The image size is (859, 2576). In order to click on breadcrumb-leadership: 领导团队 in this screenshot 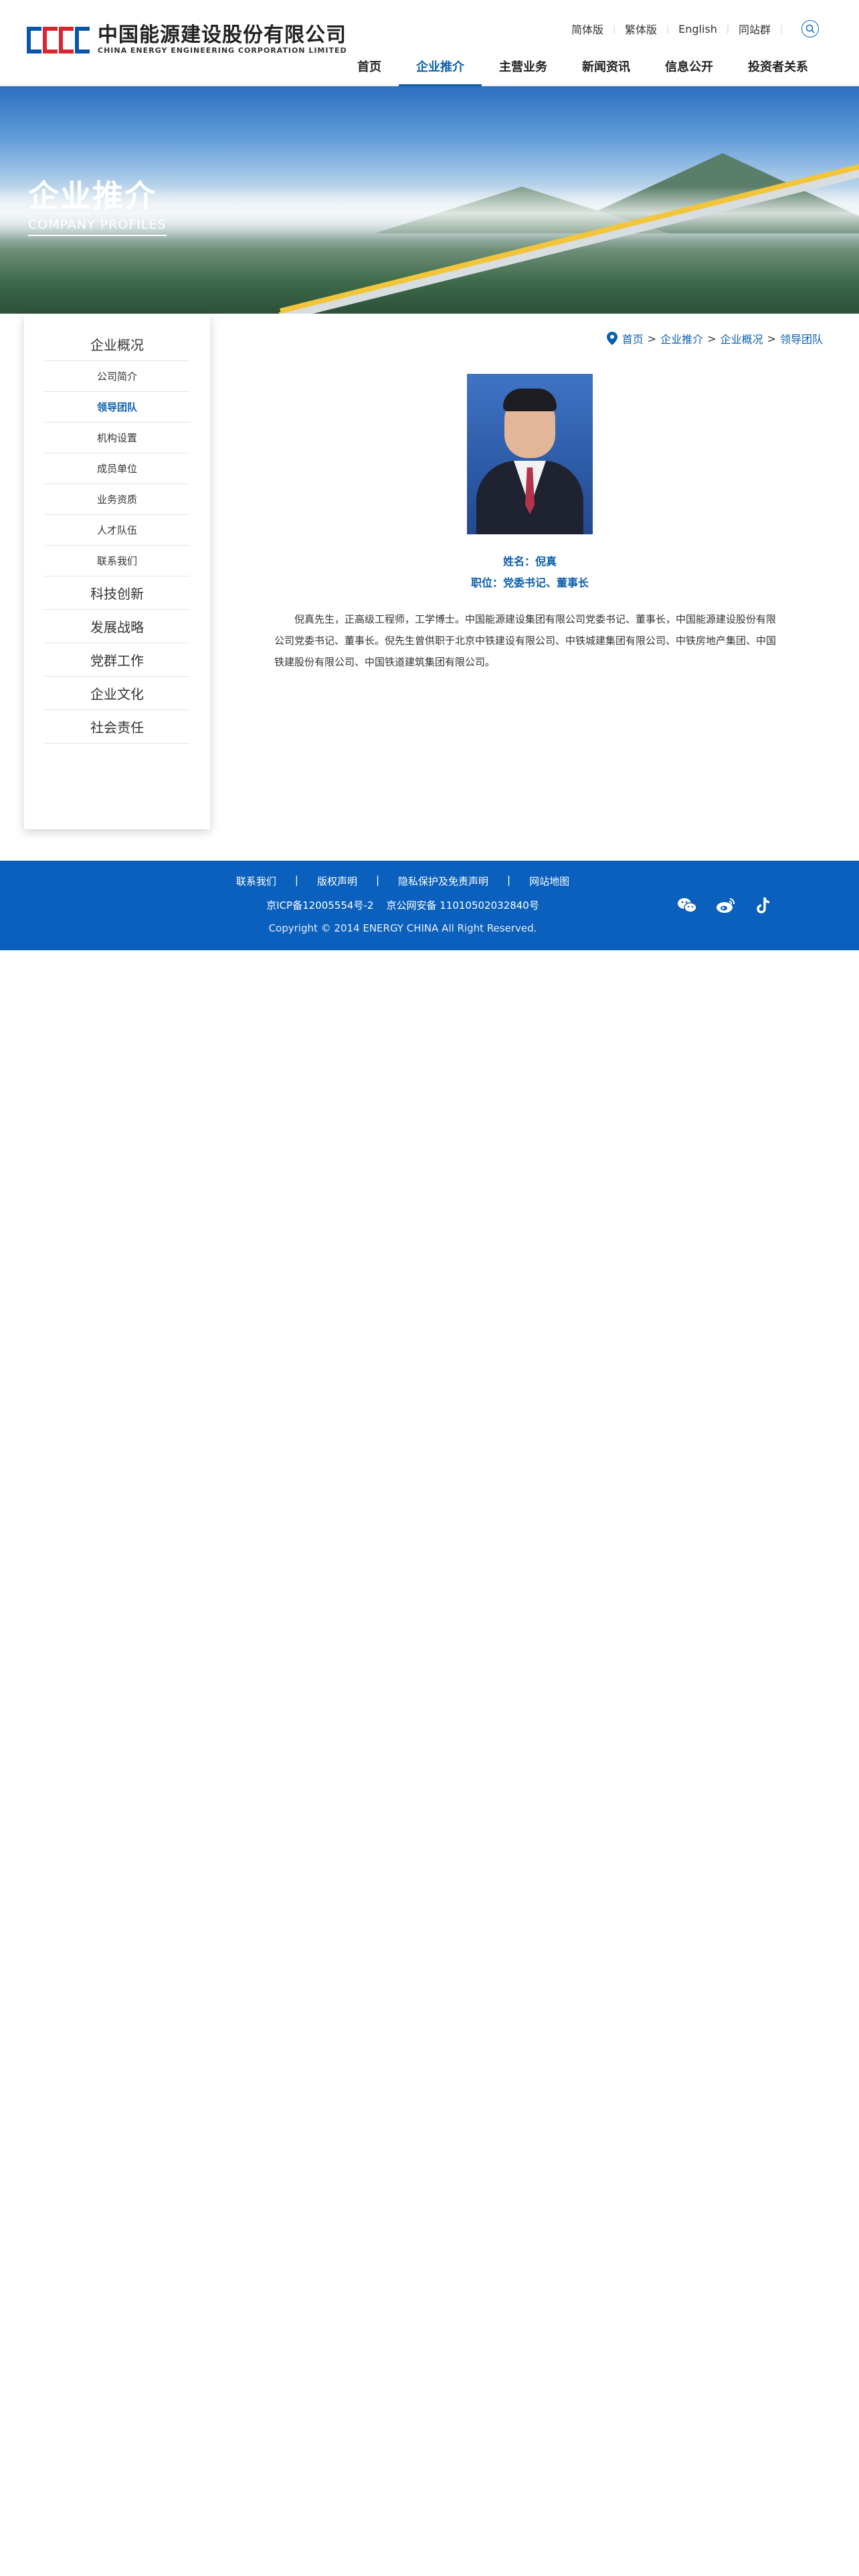, I will do `click(801, 338)`.